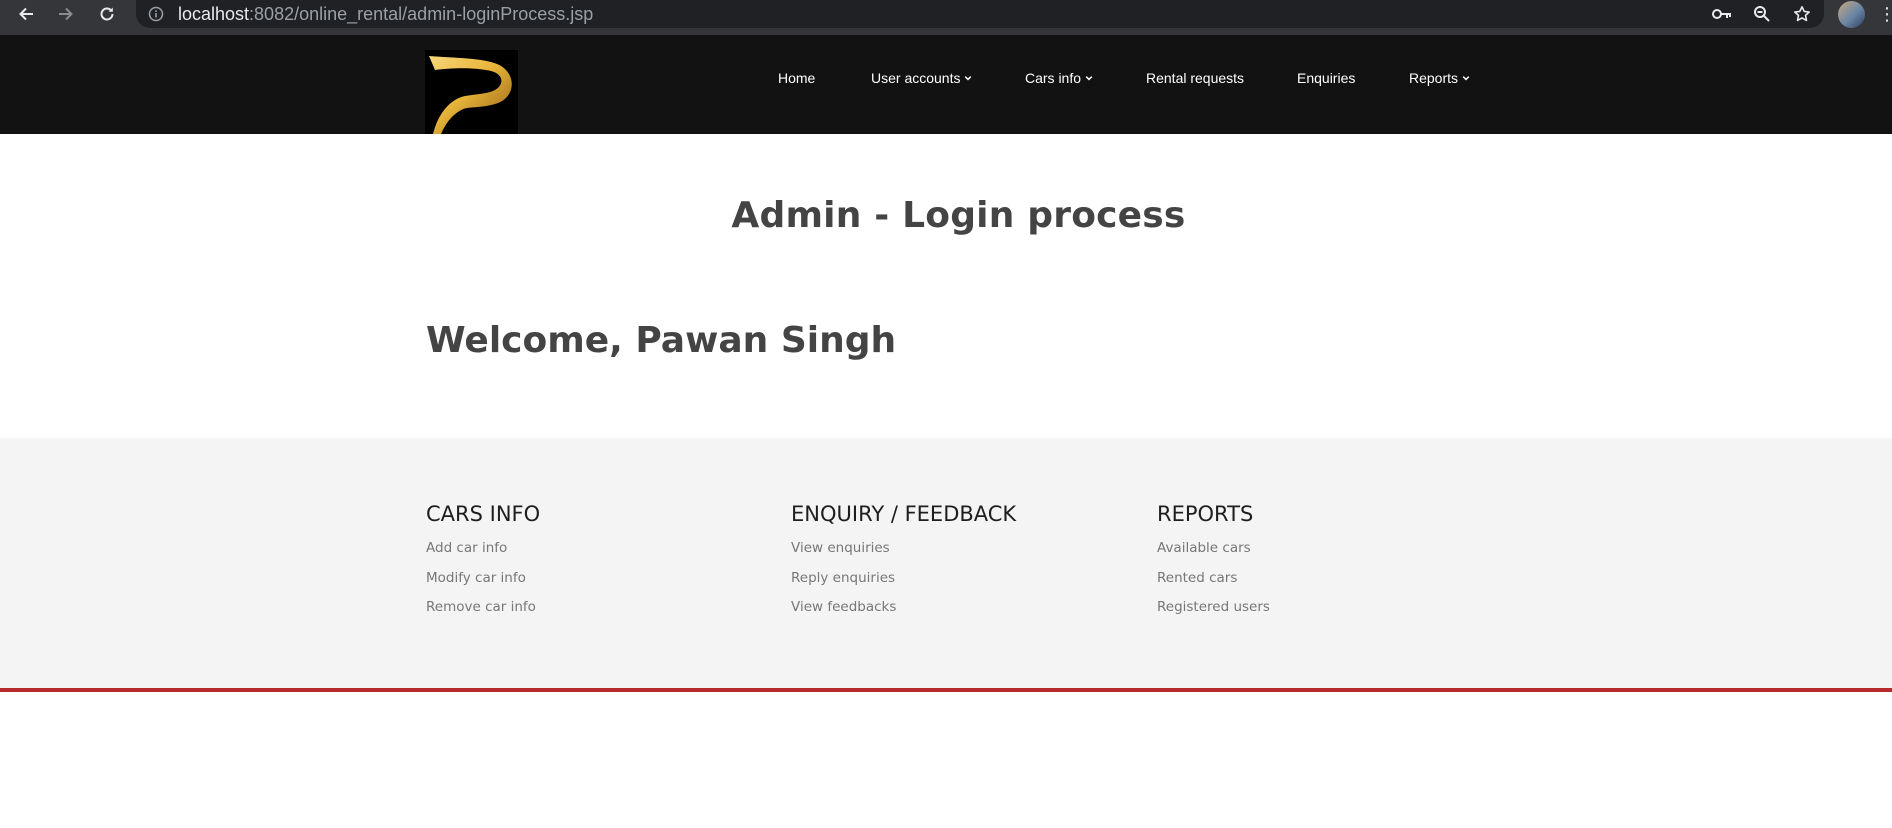  I want to click on nav-home: Home, so click(796, 78).